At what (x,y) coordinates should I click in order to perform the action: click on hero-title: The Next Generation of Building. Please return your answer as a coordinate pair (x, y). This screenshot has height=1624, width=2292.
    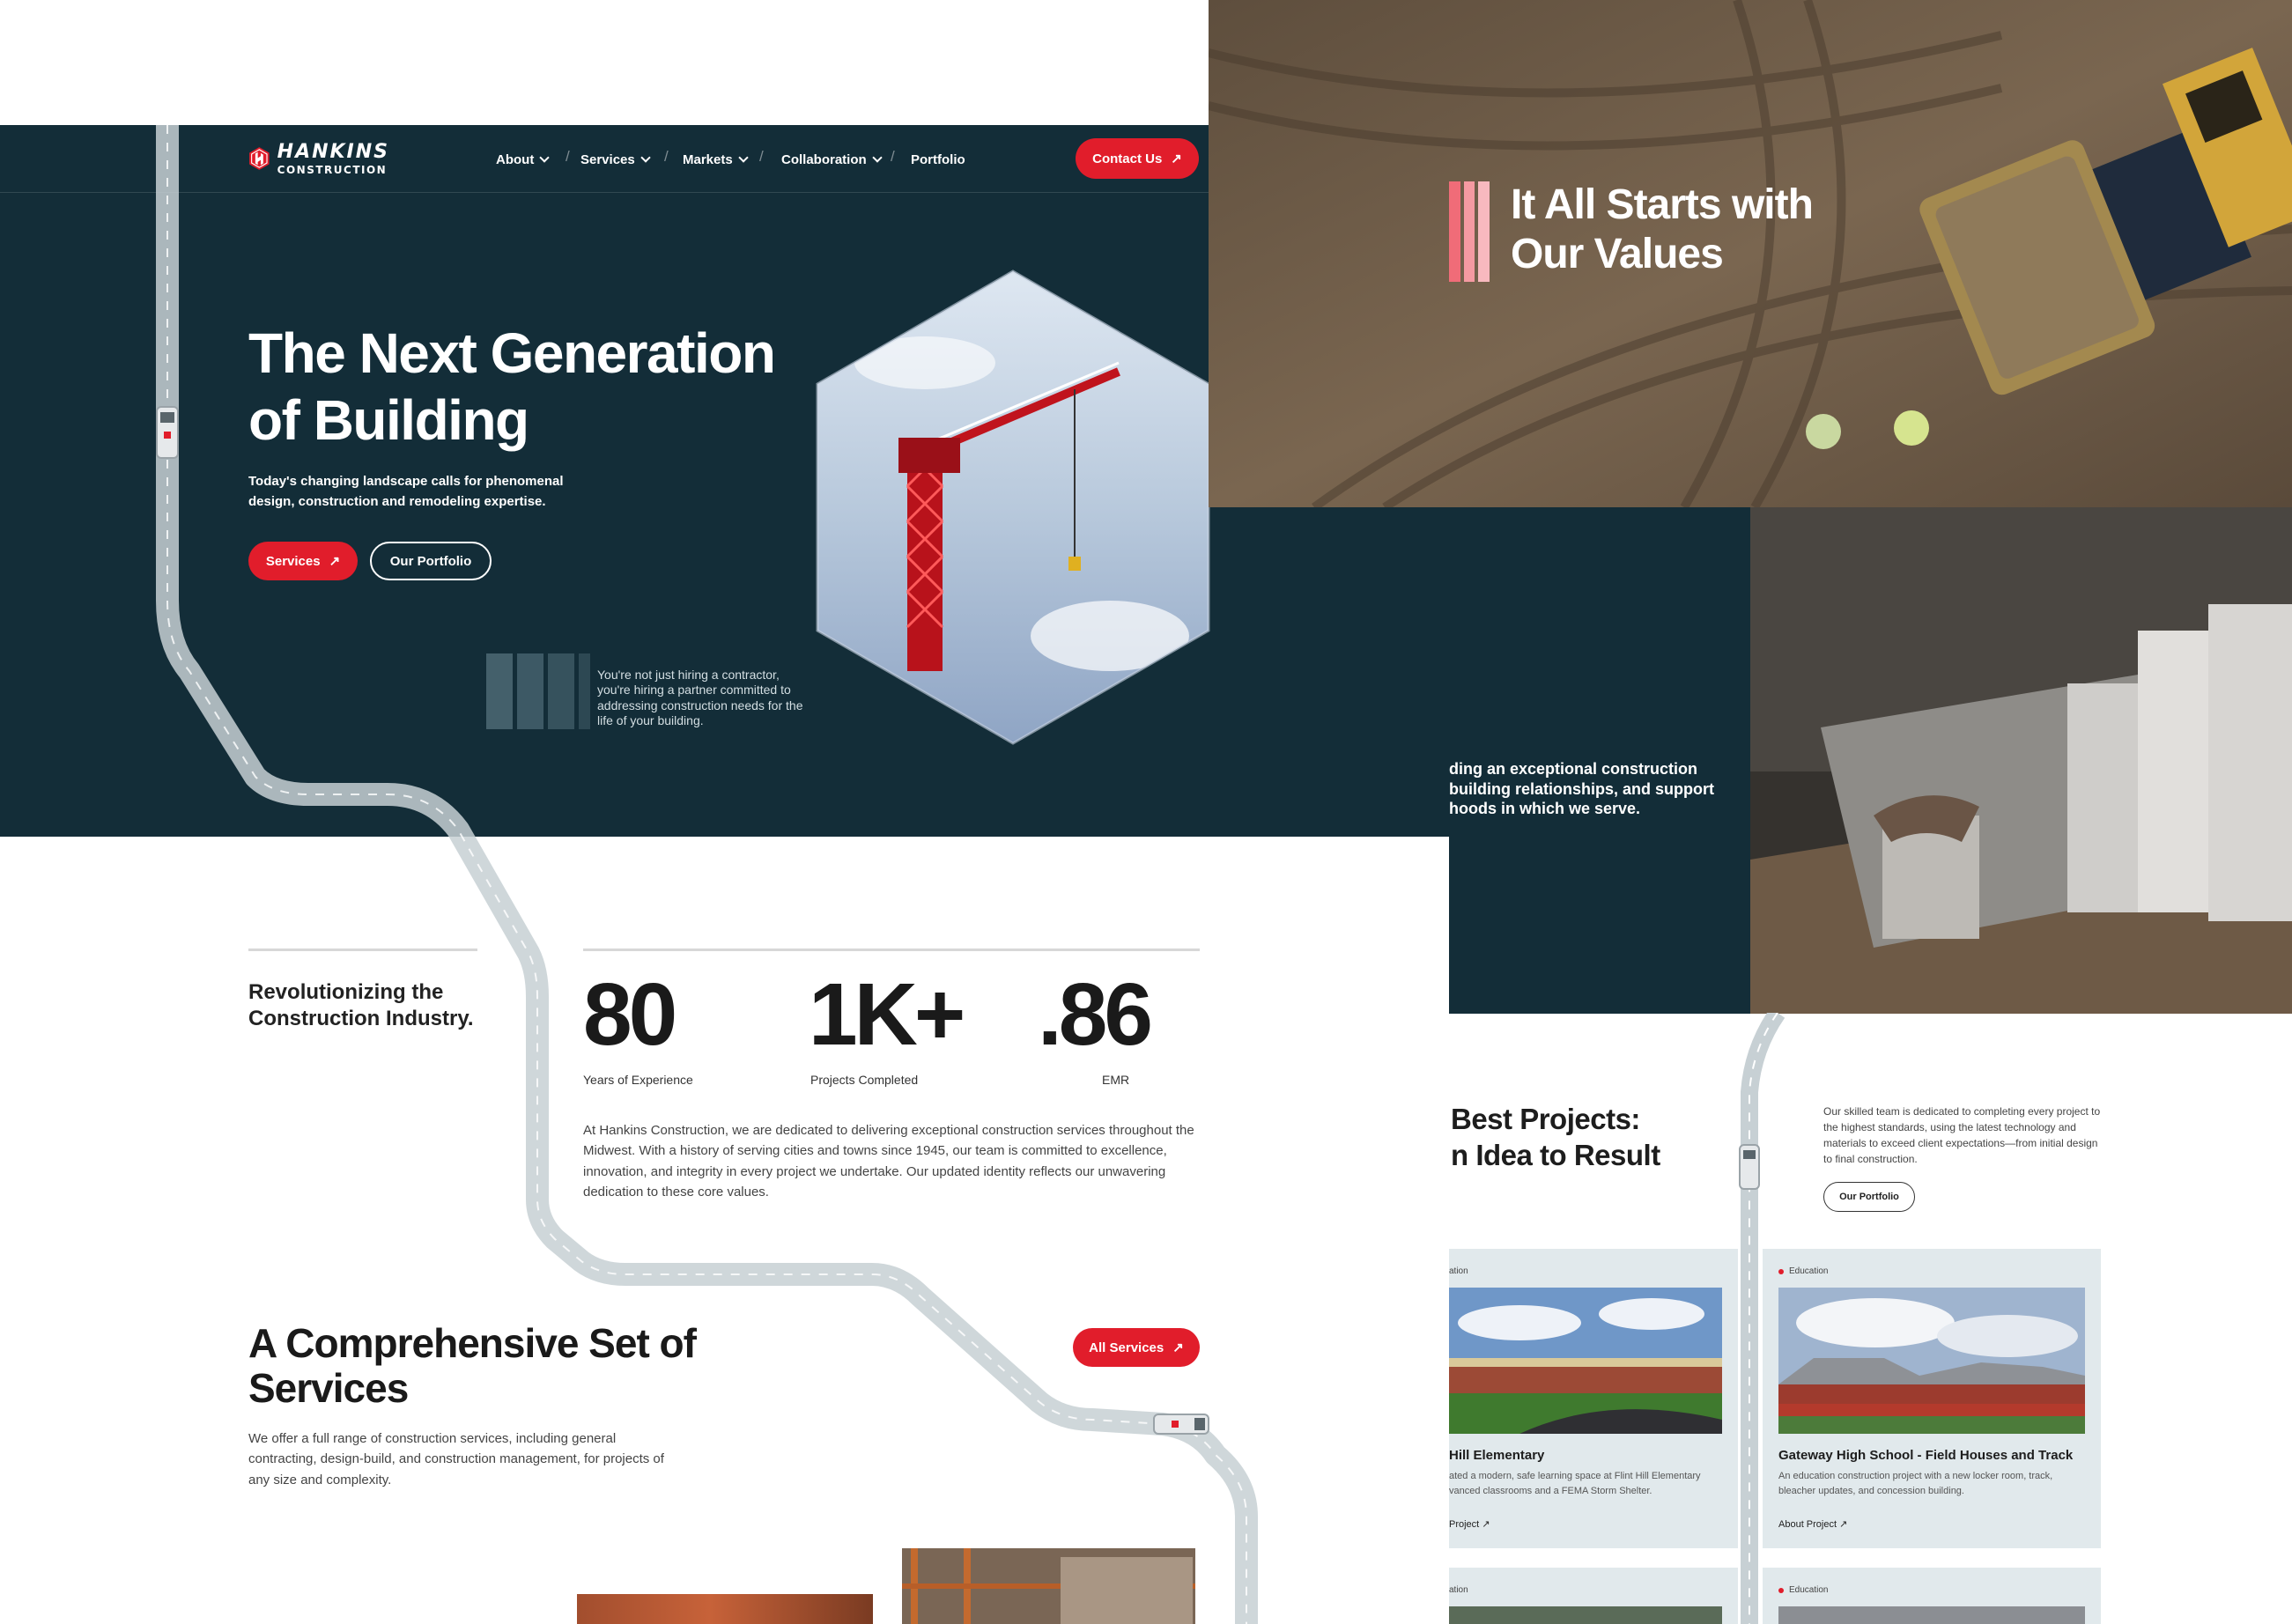
    Looking at the image, I should click on (512, 386).